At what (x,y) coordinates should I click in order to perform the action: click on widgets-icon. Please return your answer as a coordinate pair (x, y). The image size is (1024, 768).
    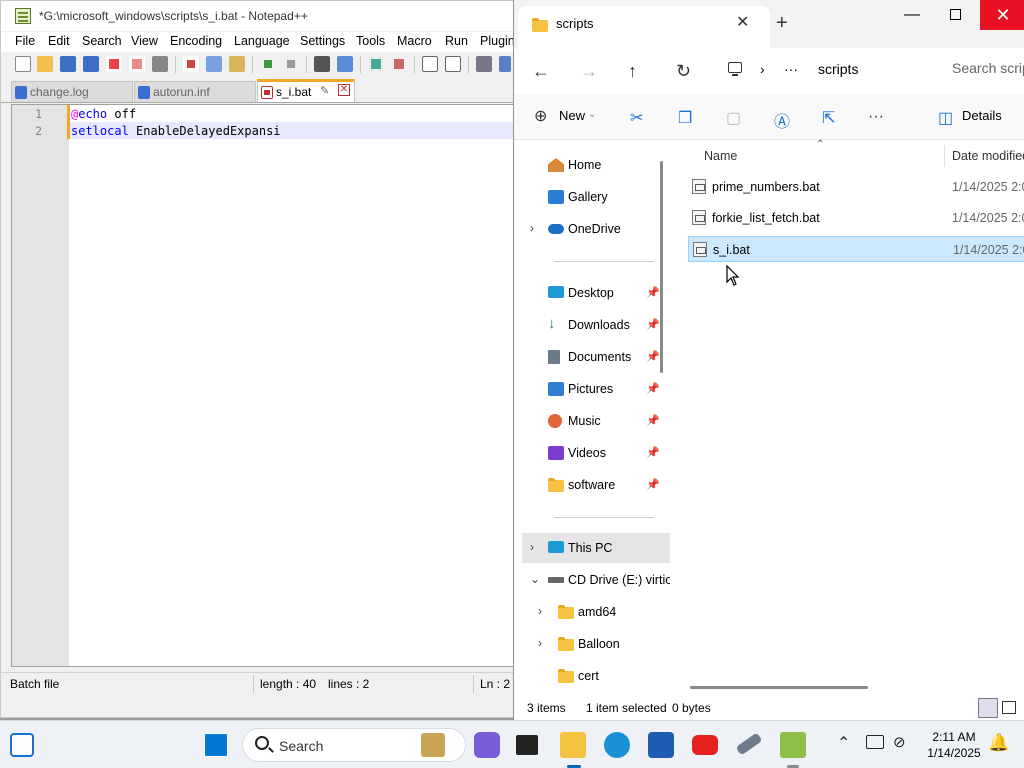
    Looking at the image, I should click on (22, 745).